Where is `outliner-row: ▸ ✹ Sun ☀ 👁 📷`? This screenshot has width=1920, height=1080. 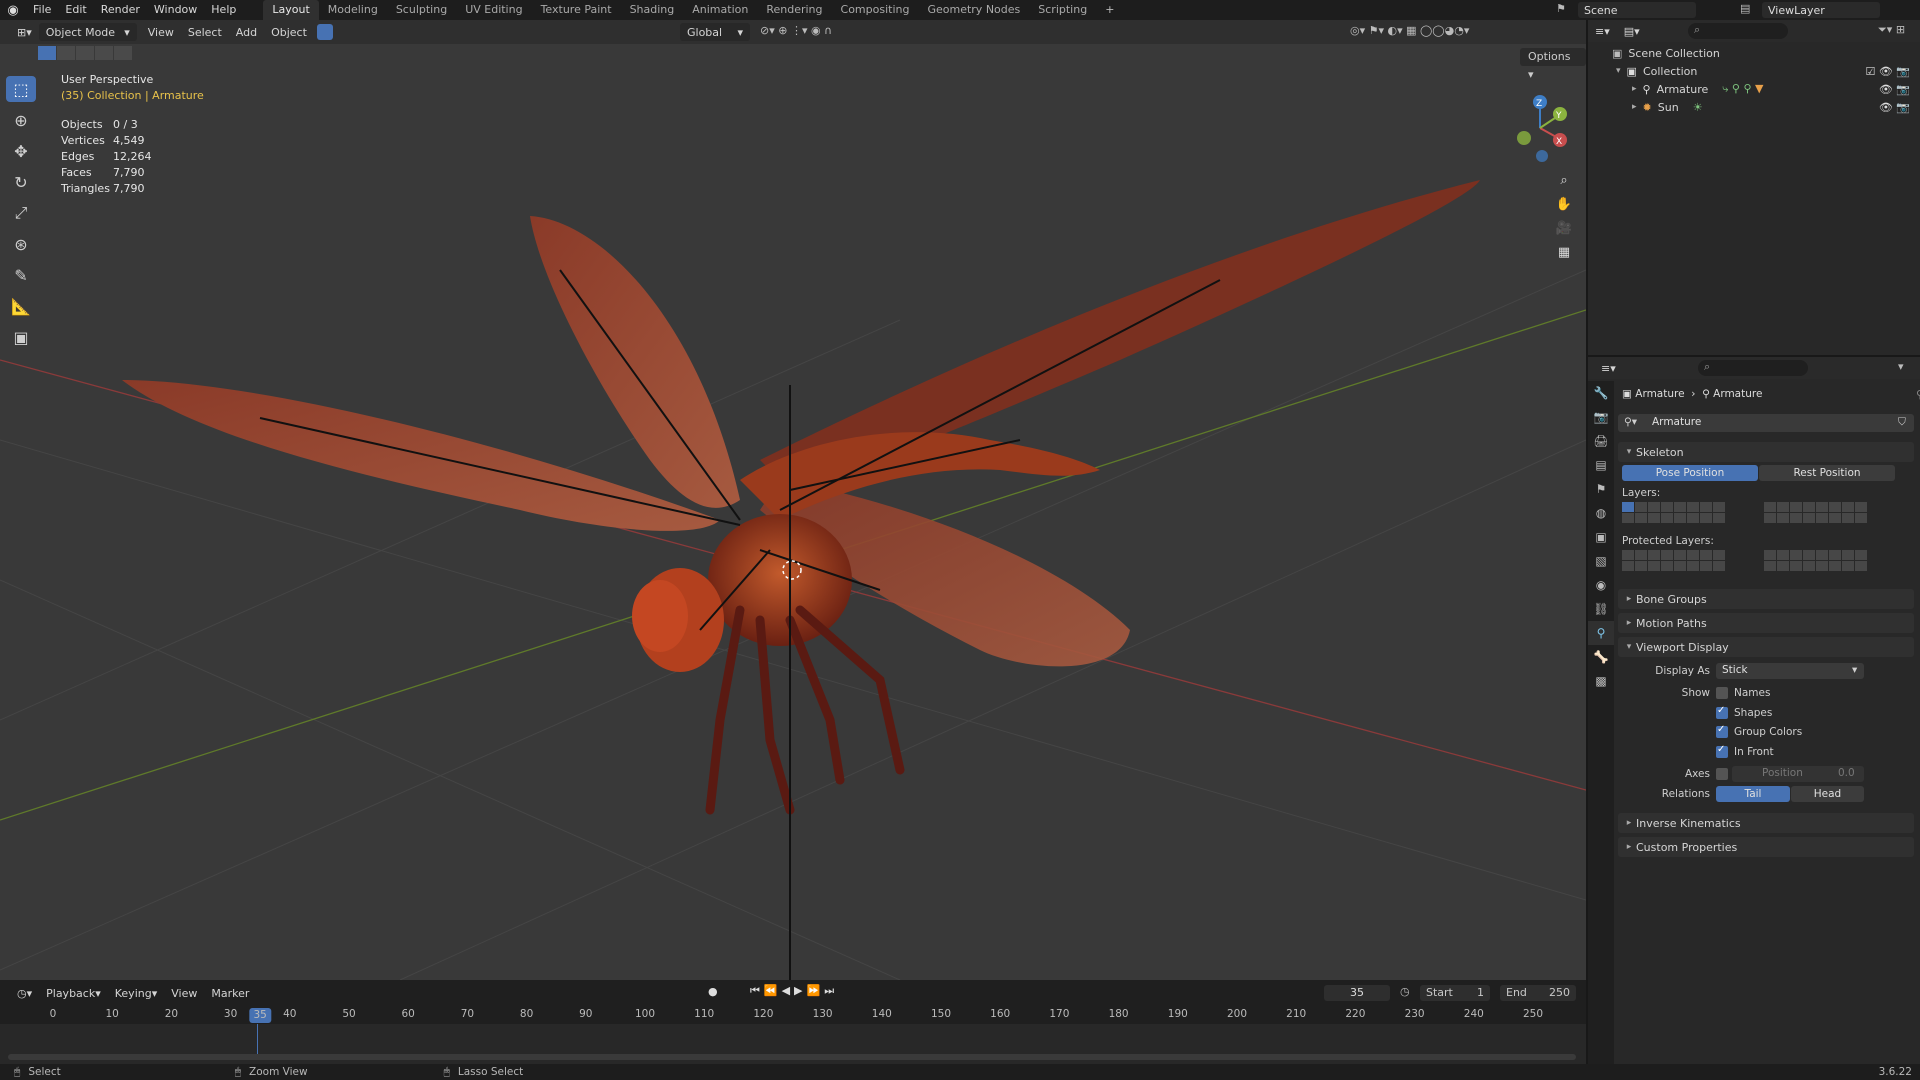
outliner-row: ▸ ✹ Sun ☀ 👁 📷 is located at coordinates (1754, 107).